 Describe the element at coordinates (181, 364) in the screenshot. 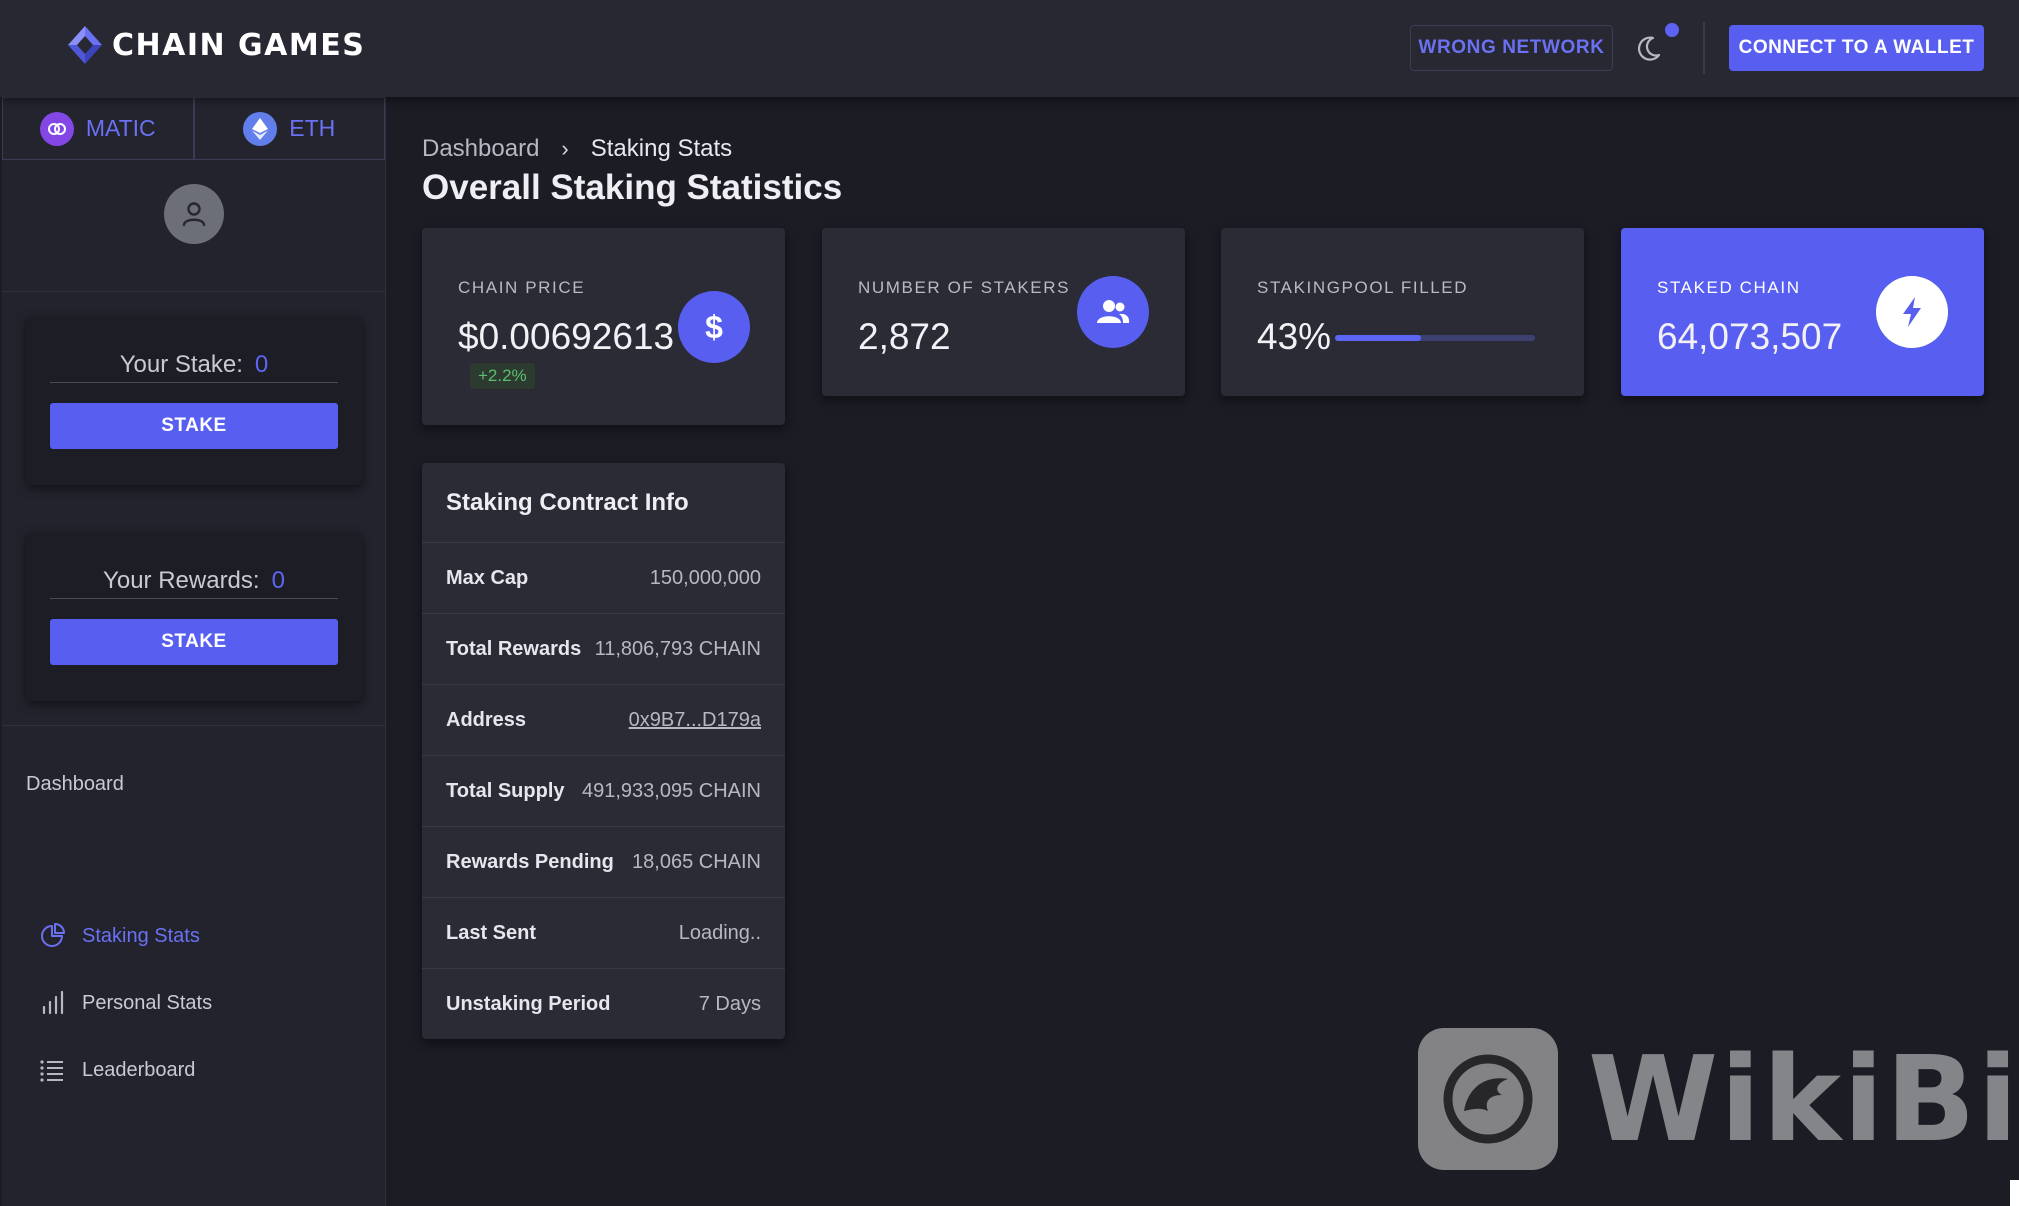

I see `your-stake-label: Your Stake:` at that location.